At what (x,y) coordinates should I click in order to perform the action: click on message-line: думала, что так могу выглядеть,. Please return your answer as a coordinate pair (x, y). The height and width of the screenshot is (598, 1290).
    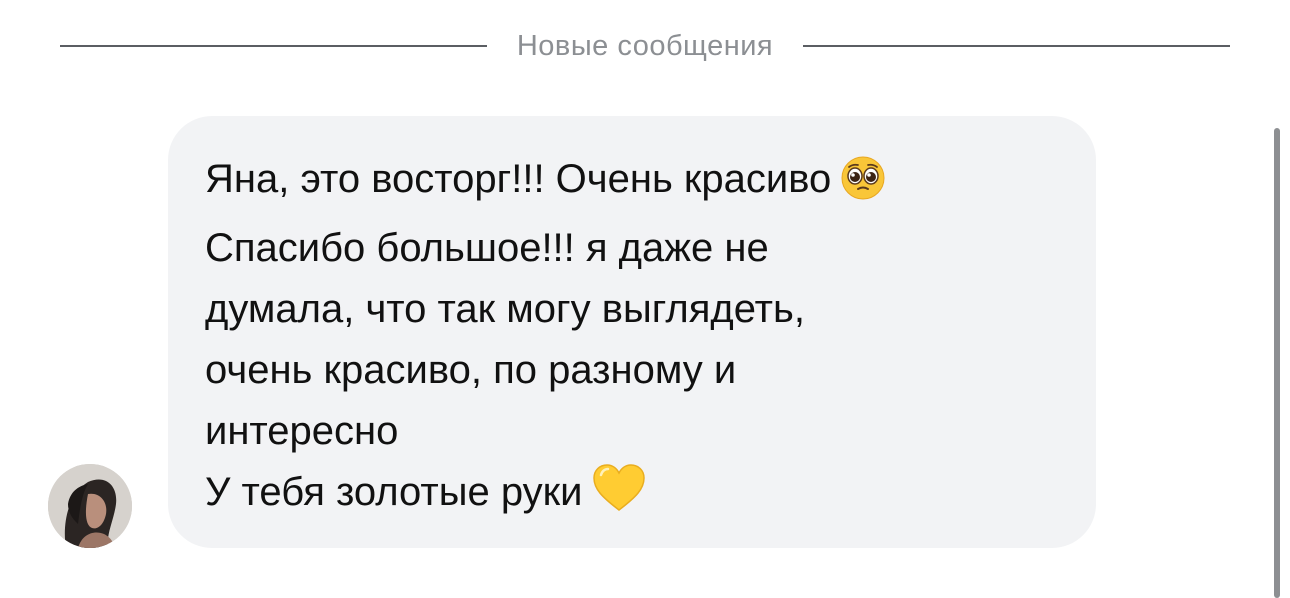
    Looking at the image, I should click on (632, 309).